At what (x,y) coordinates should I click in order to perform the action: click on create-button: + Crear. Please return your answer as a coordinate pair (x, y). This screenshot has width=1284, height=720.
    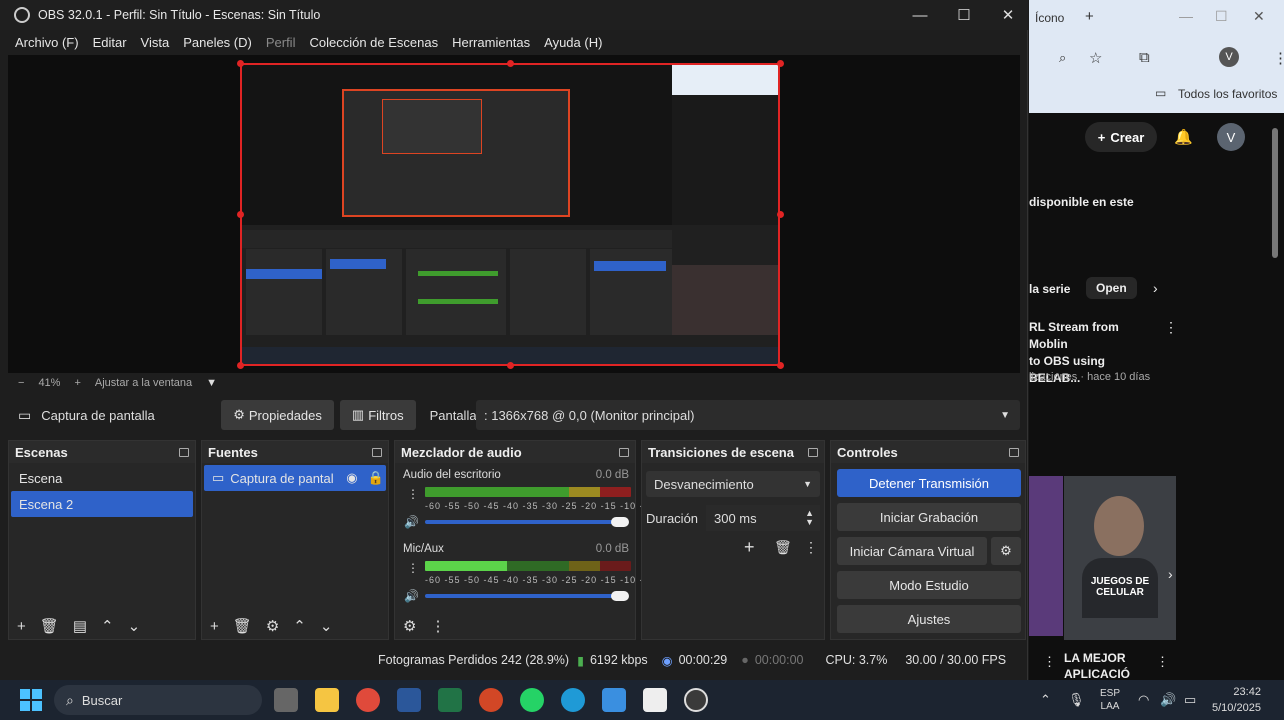
    Looking at the image, I should click on (1121, 137).